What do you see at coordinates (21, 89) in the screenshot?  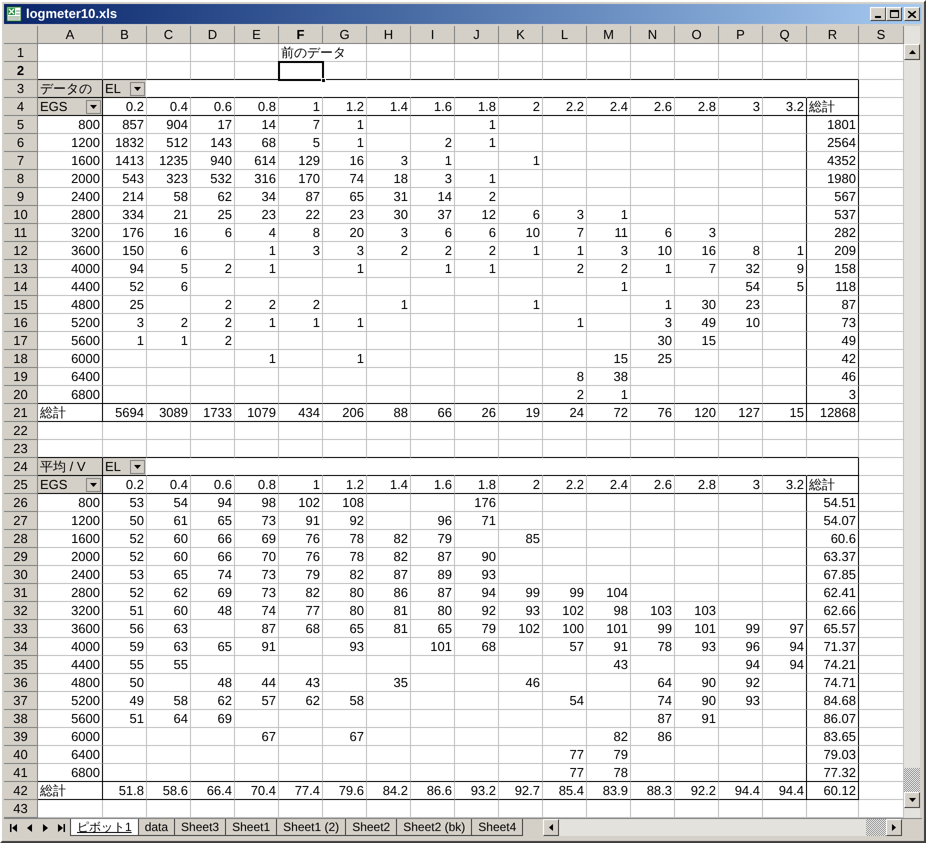 I see `row-header: 3` at bounding box center [21, 89].